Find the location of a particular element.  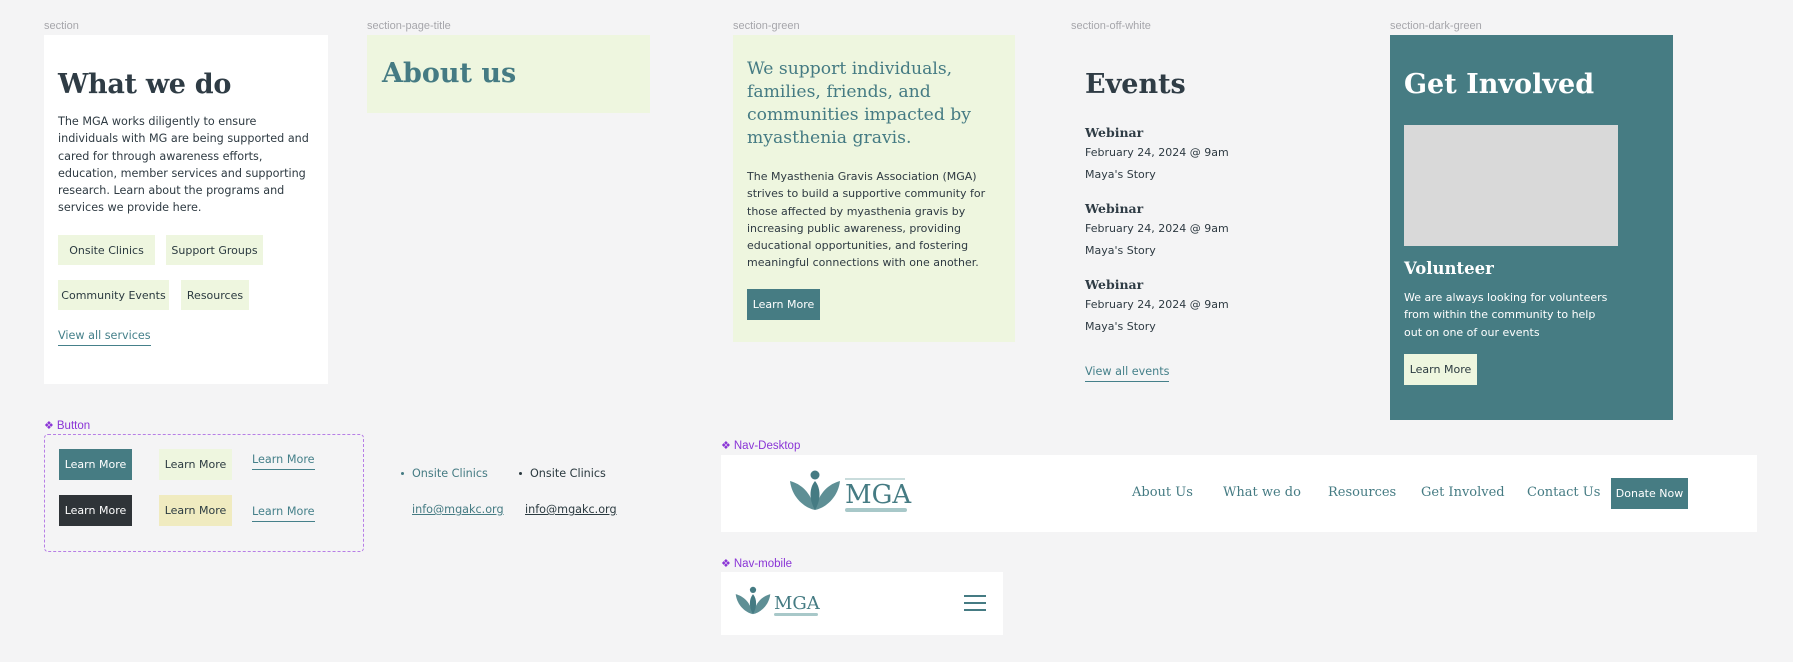

button-component-label: ❖ Button is located at coordinates (67, 426).